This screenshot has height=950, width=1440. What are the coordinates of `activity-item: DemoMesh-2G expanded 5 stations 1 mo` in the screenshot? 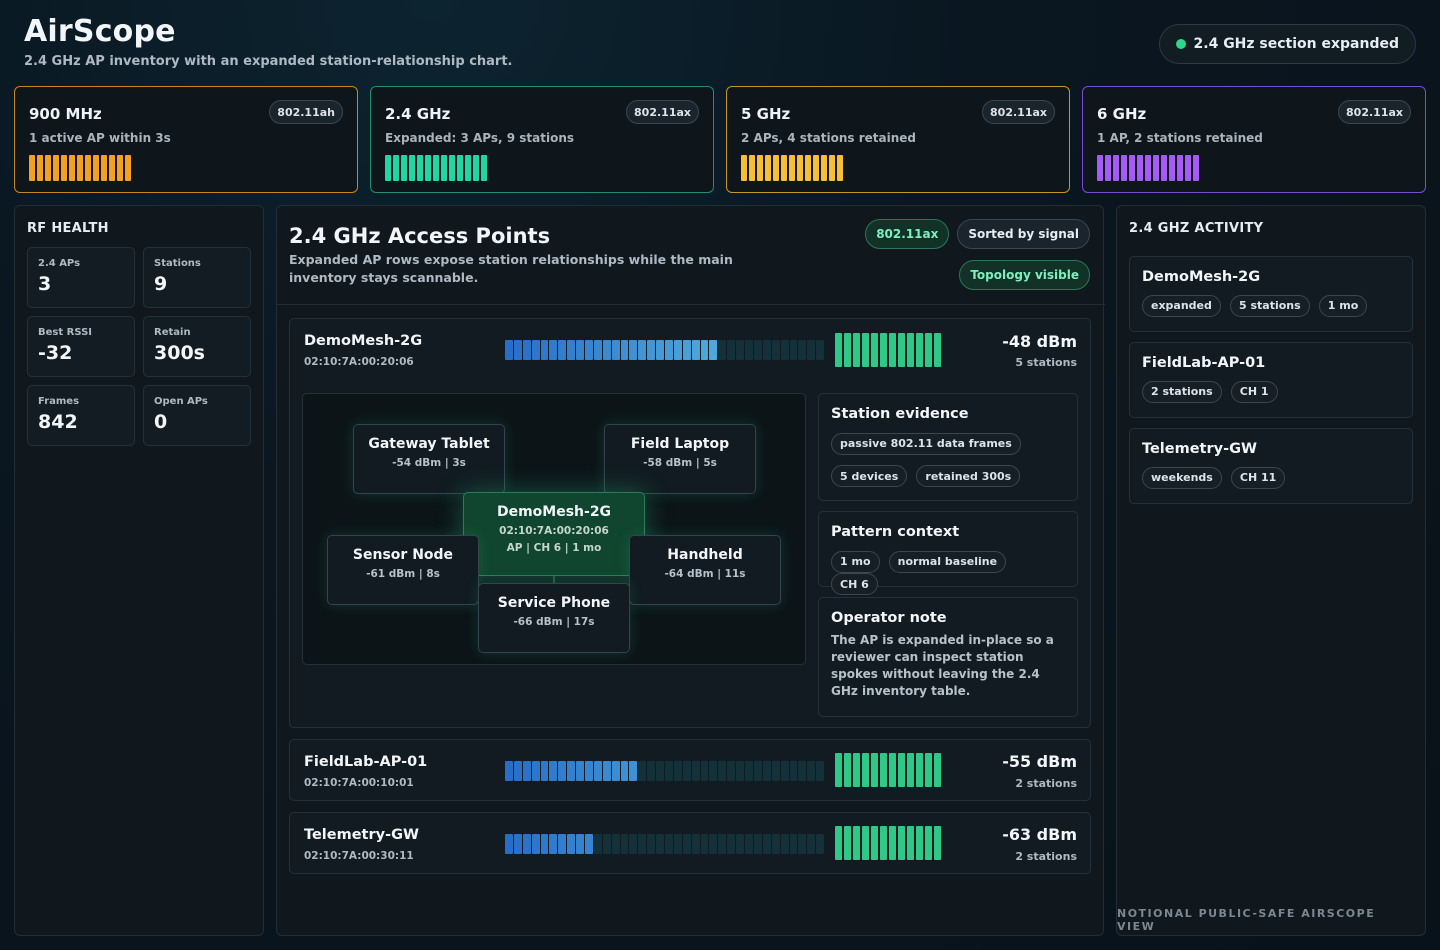 It's located at (1271, 294).